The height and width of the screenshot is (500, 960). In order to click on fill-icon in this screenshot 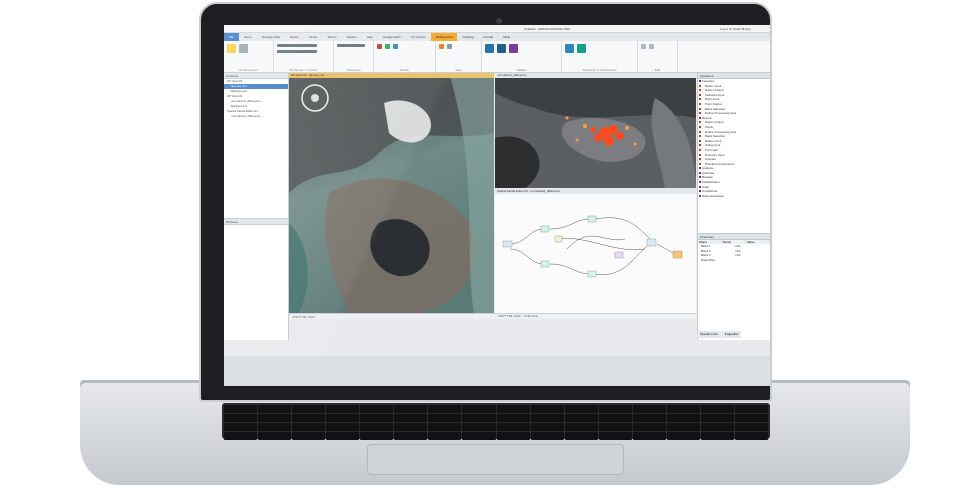, I will do `click(643, 46)`.